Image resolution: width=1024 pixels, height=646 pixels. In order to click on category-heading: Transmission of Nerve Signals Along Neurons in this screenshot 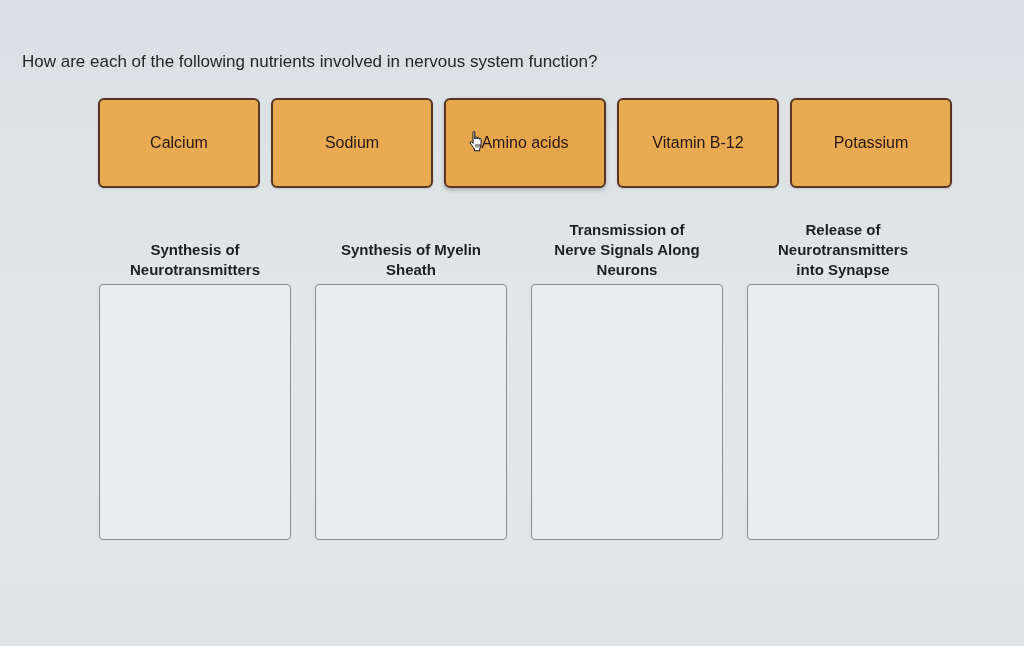, I will do `click(627, 250)`.